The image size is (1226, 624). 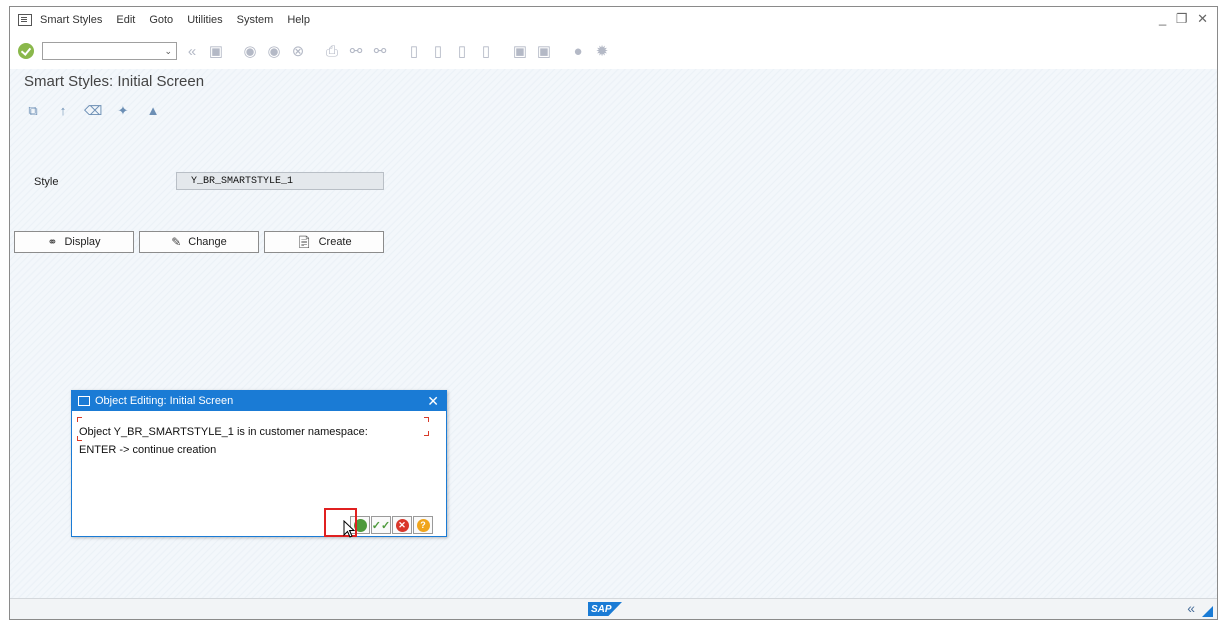 I want to click on back-icon: «, so click(x=192, y=51).